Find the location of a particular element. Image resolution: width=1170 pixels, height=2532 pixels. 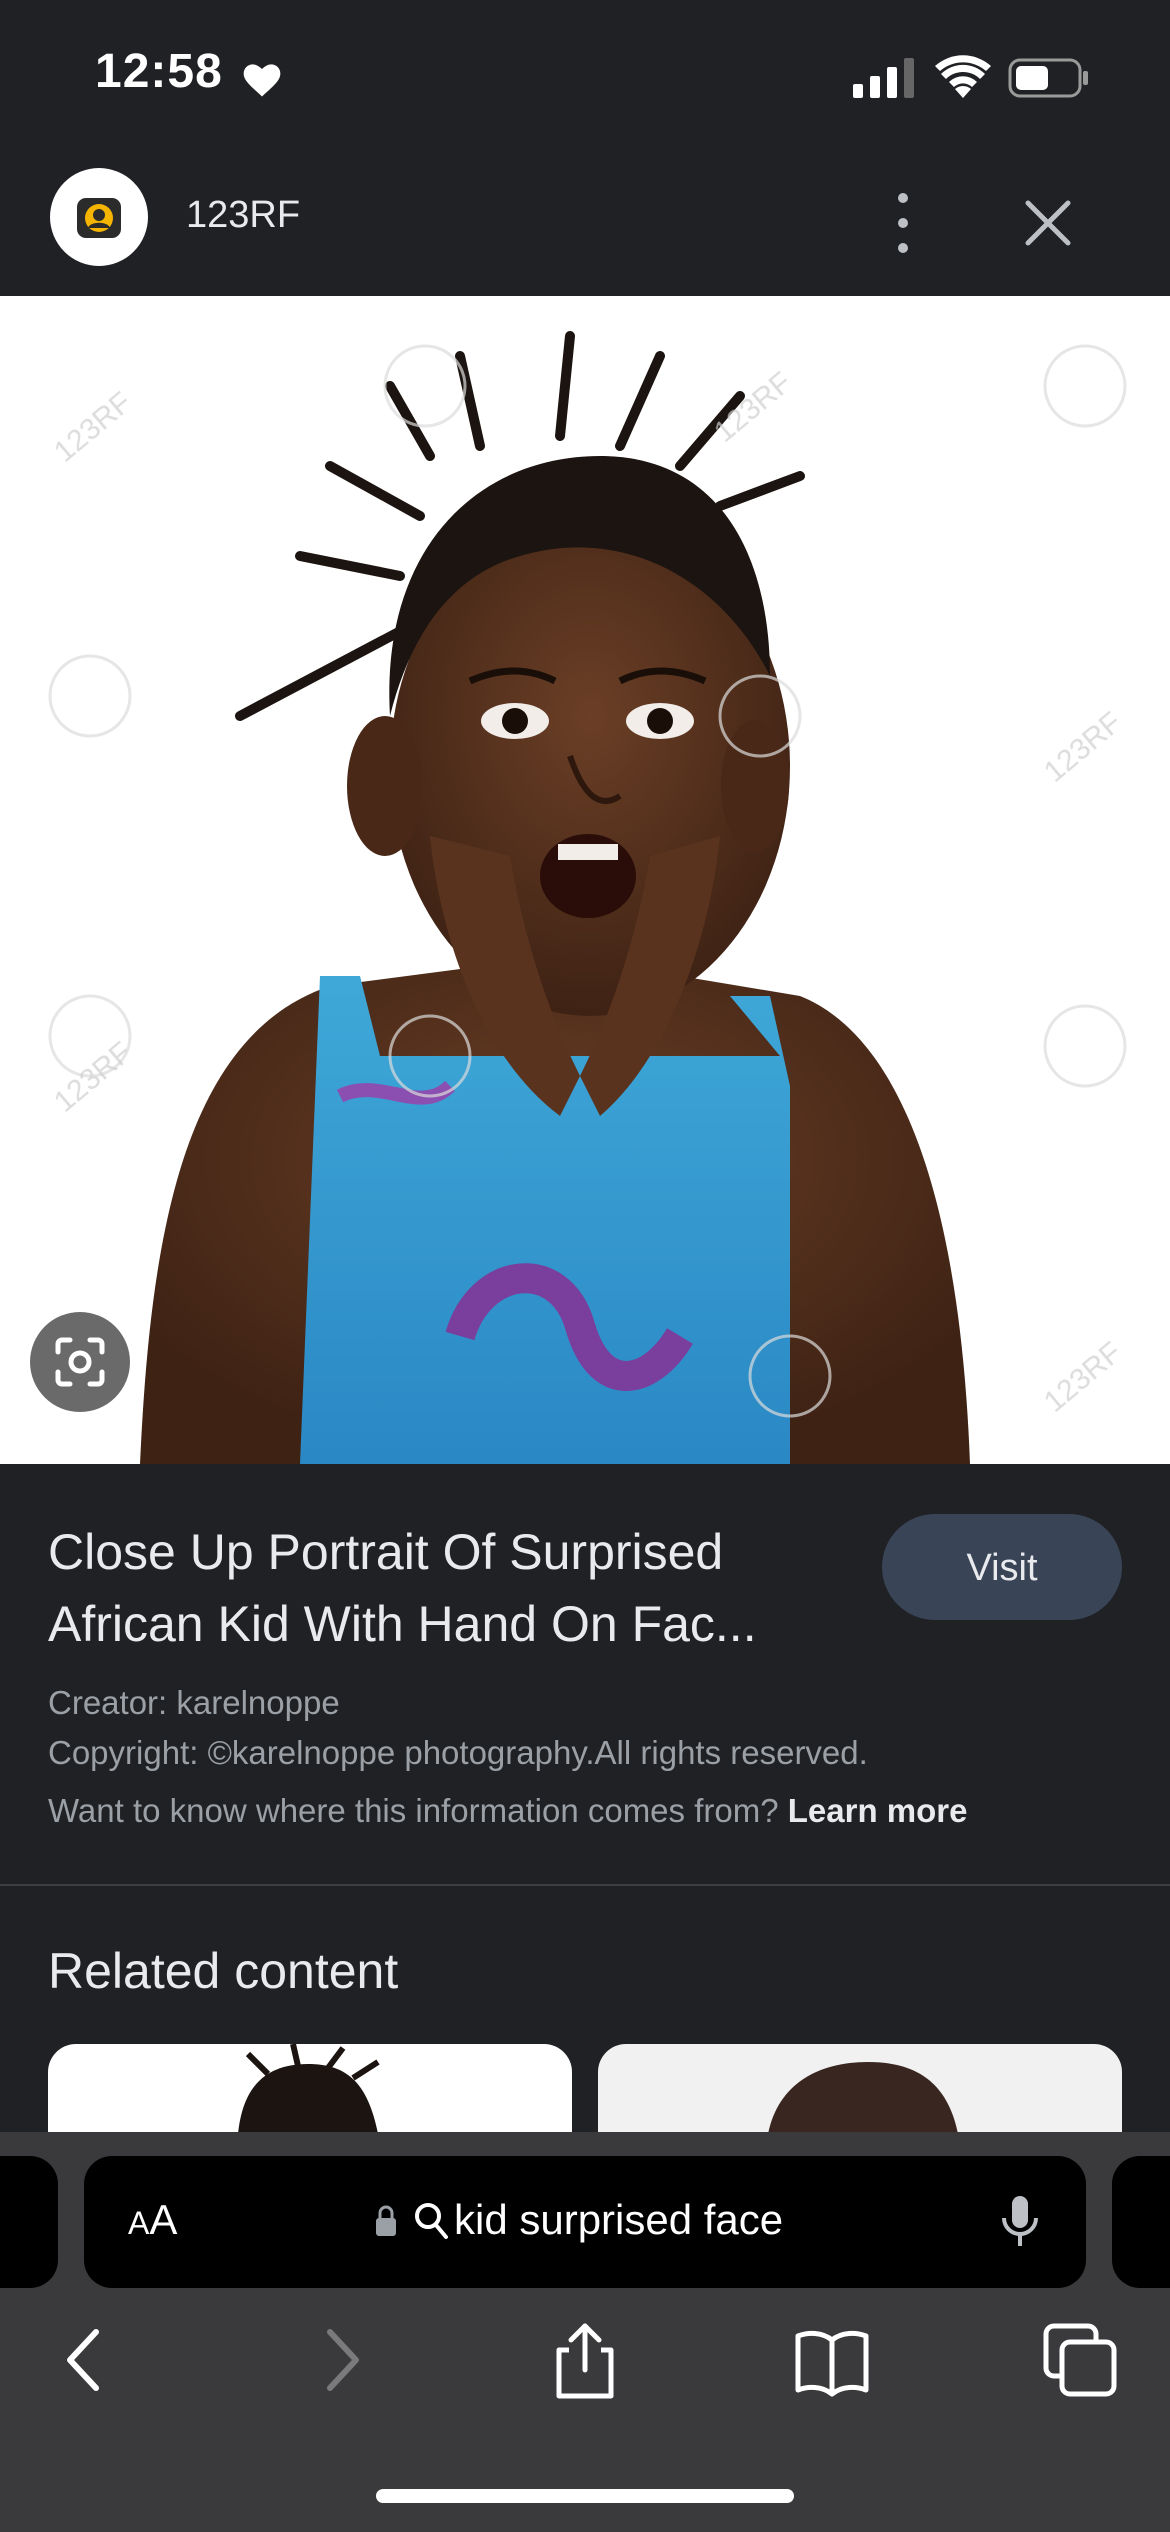

search-query: kid surprised face is located at coordinates (619, 2219).